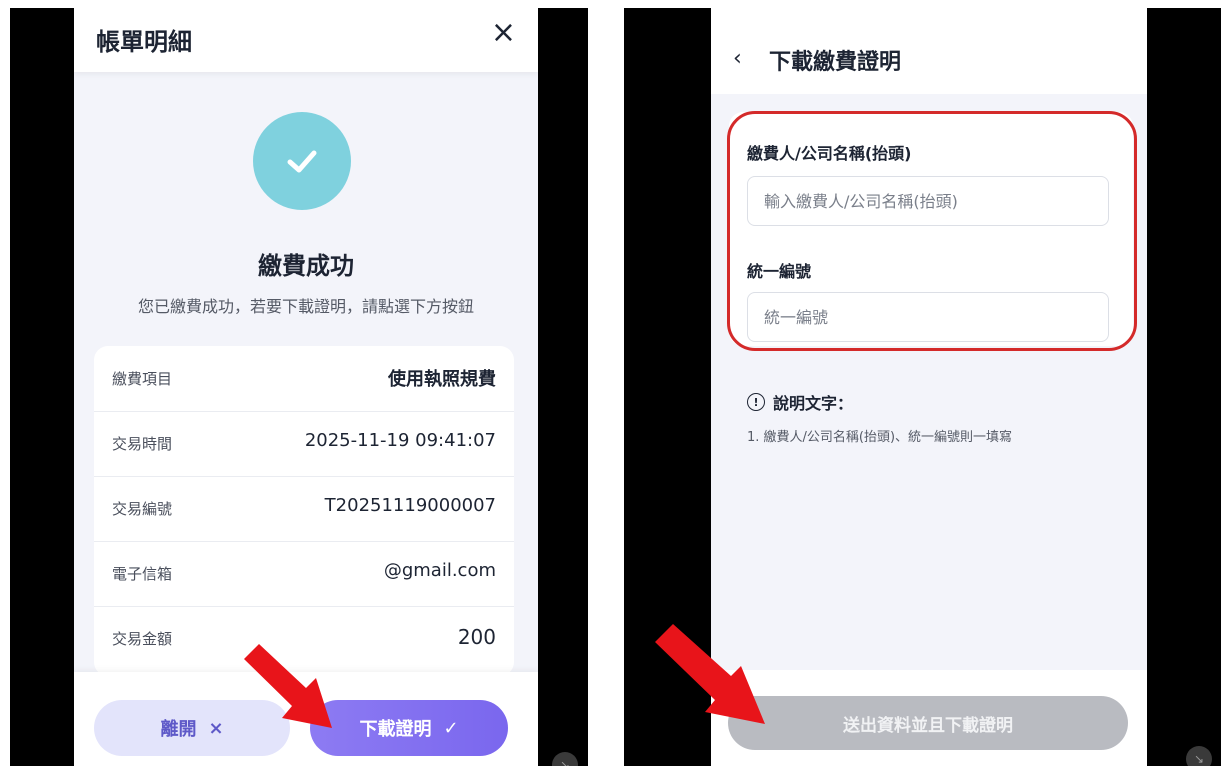  Describe the element at coordinates (929, 51) in the screenshot. I see `download-header: ‹ 下載繳費證明` at that location.